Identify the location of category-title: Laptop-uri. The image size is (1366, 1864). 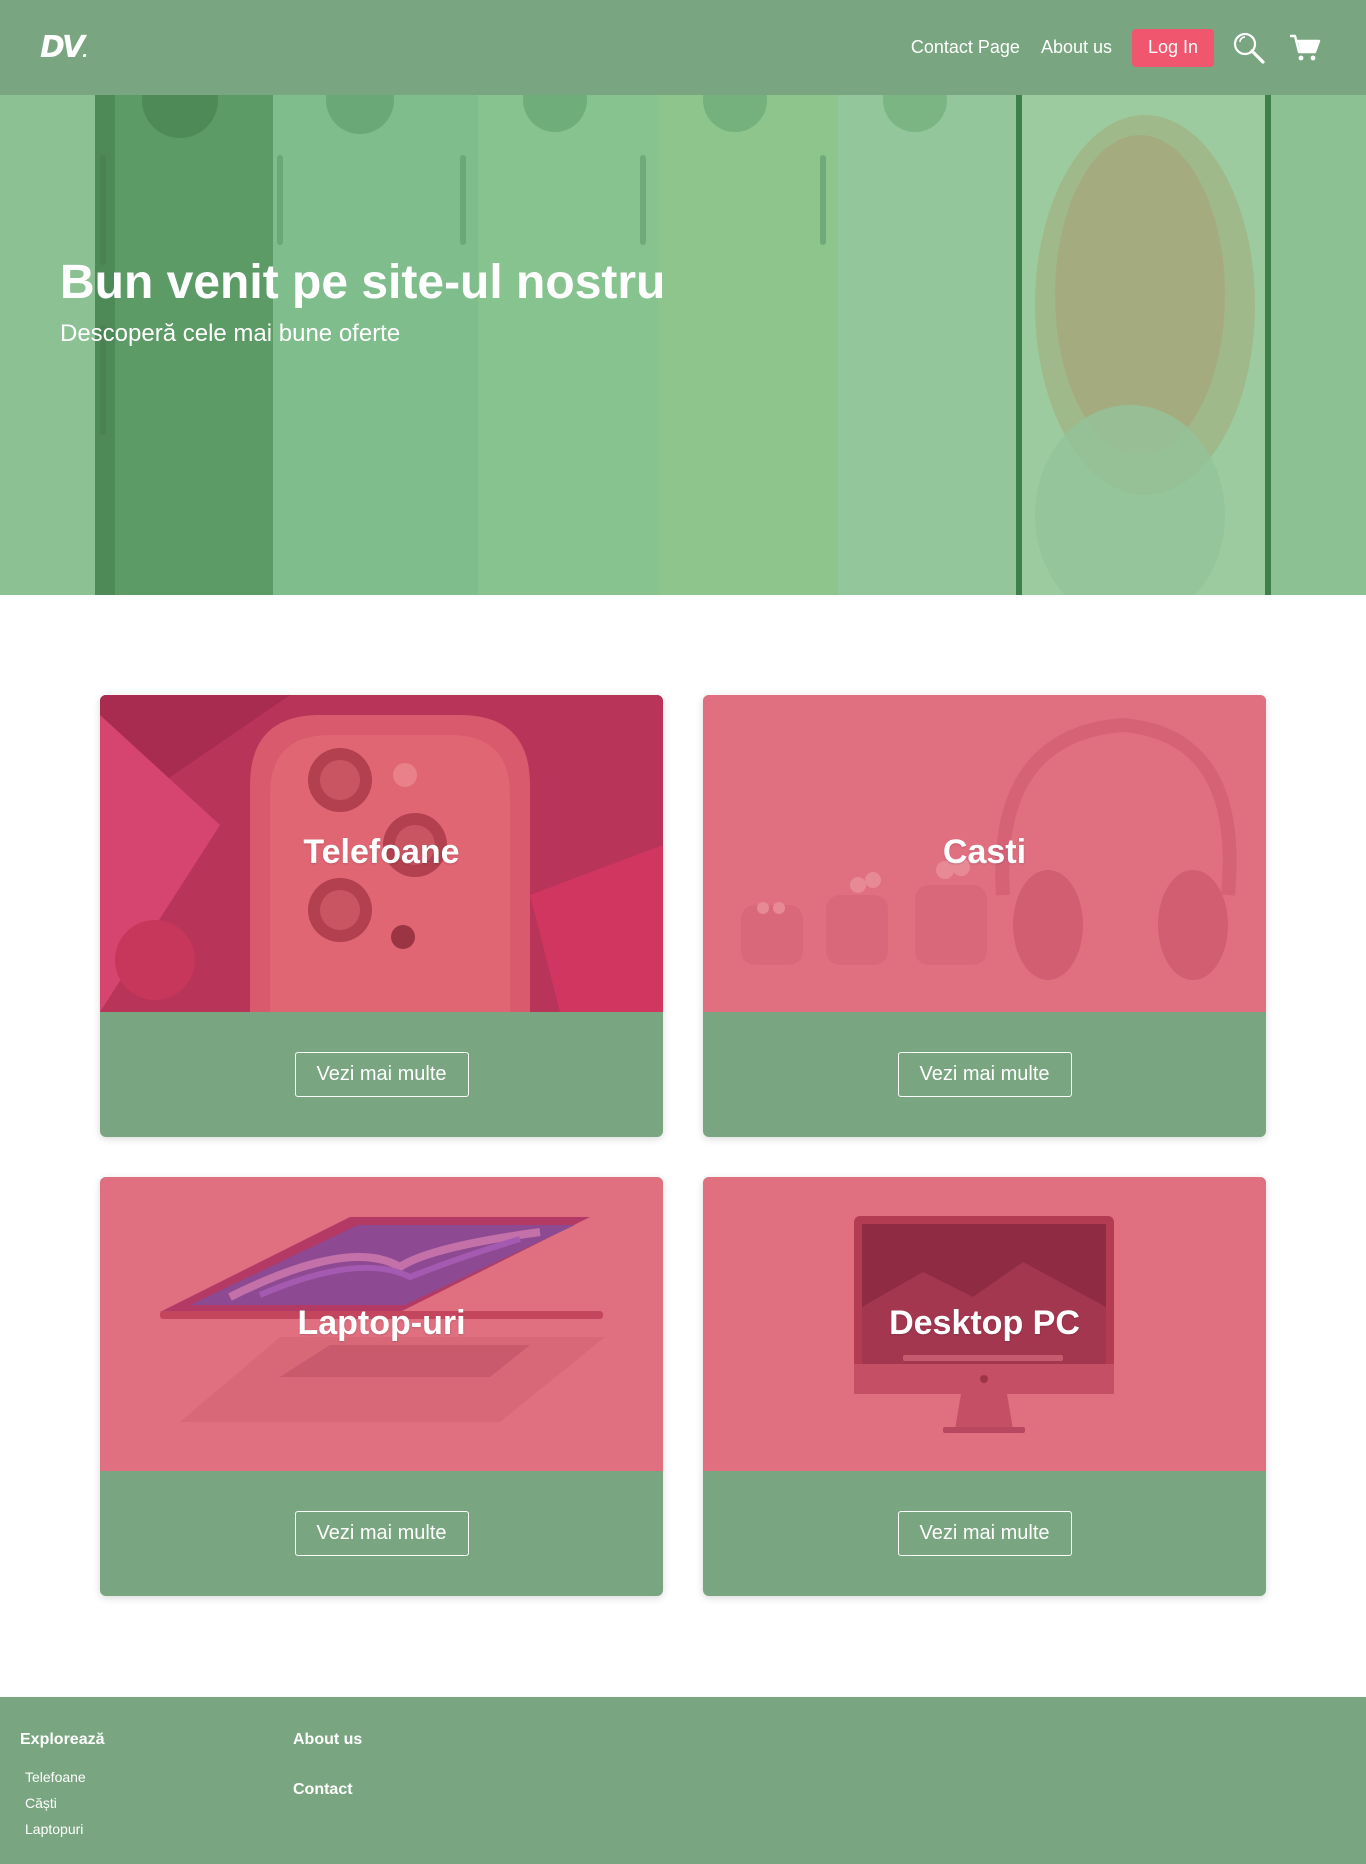
(381, 1323).